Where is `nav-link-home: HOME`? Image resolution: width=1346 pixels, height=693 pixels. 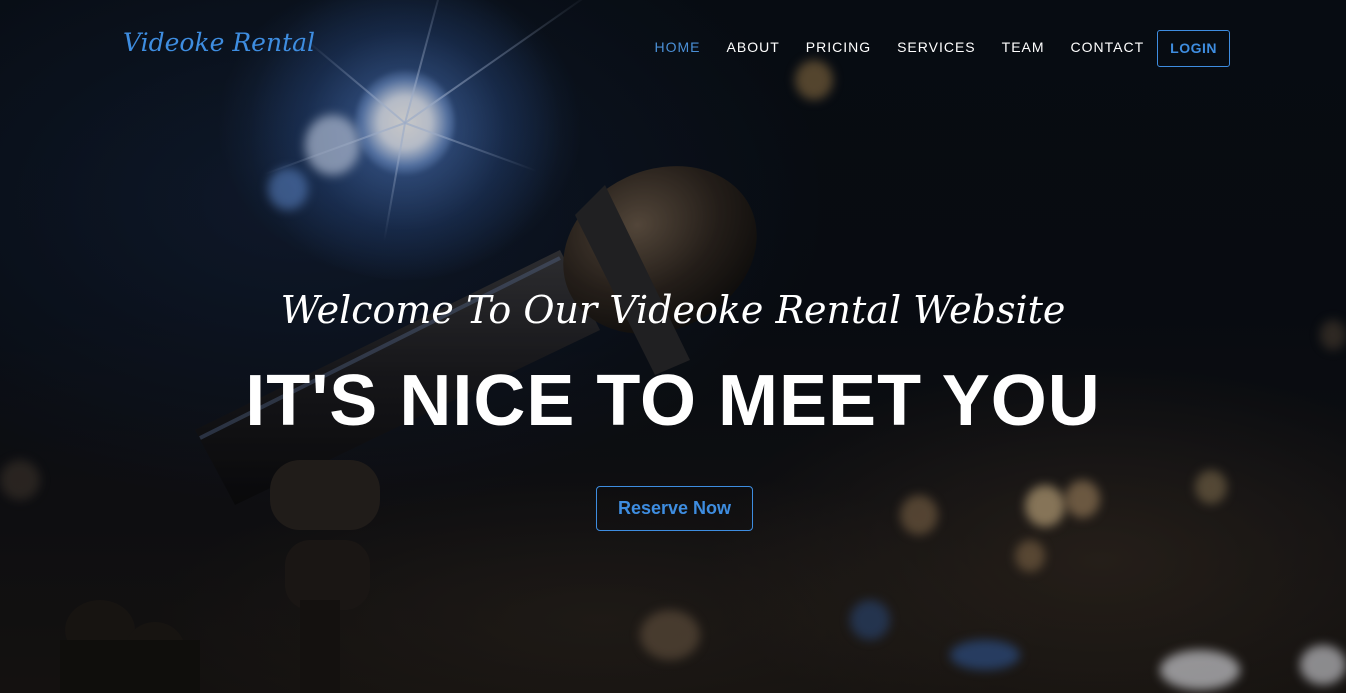
nav-link-home: HOME is located at coordinates (678, 49).